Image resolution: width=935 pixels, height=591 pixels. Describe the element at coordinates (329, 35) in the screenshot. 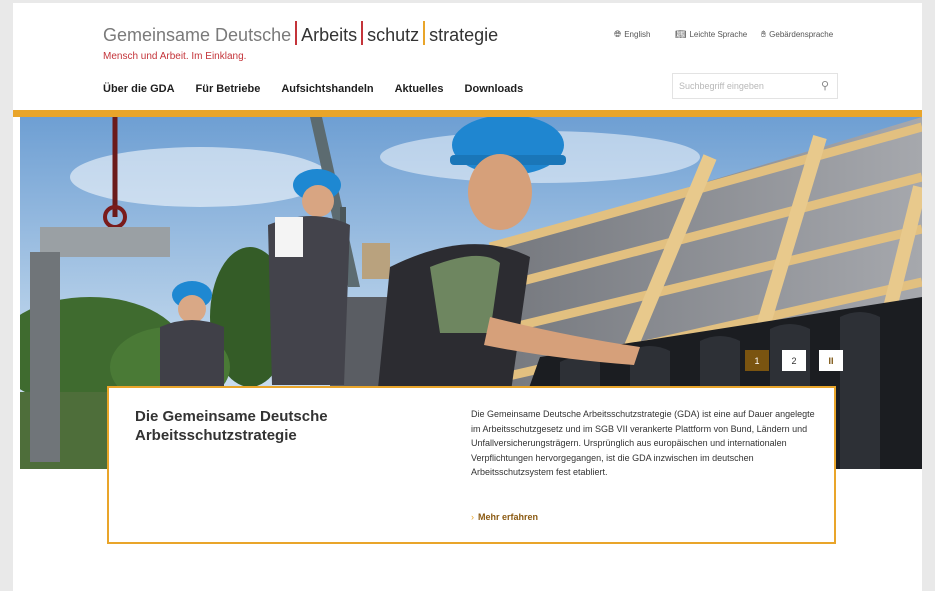

I see `logo-text-2: Arbeits` at that location.